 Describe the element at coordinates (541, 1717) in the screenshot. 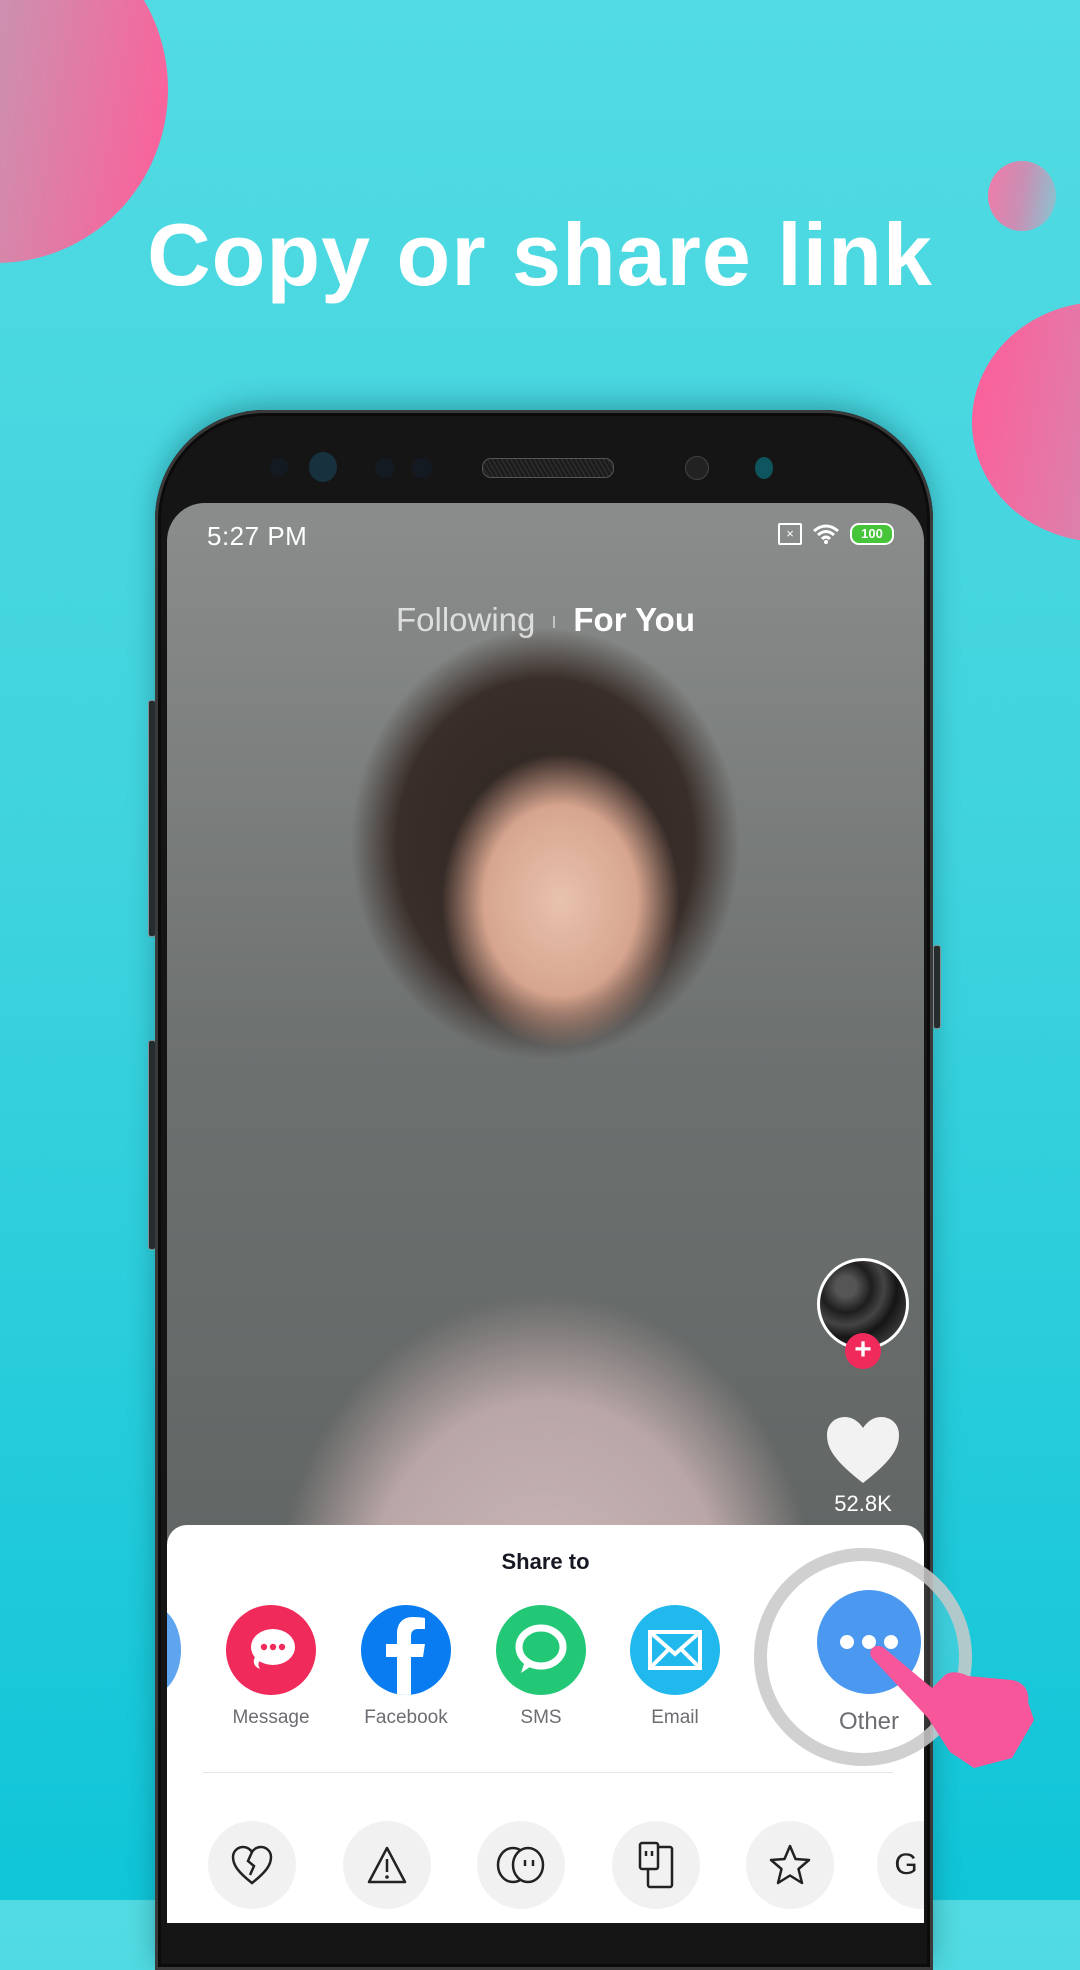

I see `share-target-label: SMS` at that location.